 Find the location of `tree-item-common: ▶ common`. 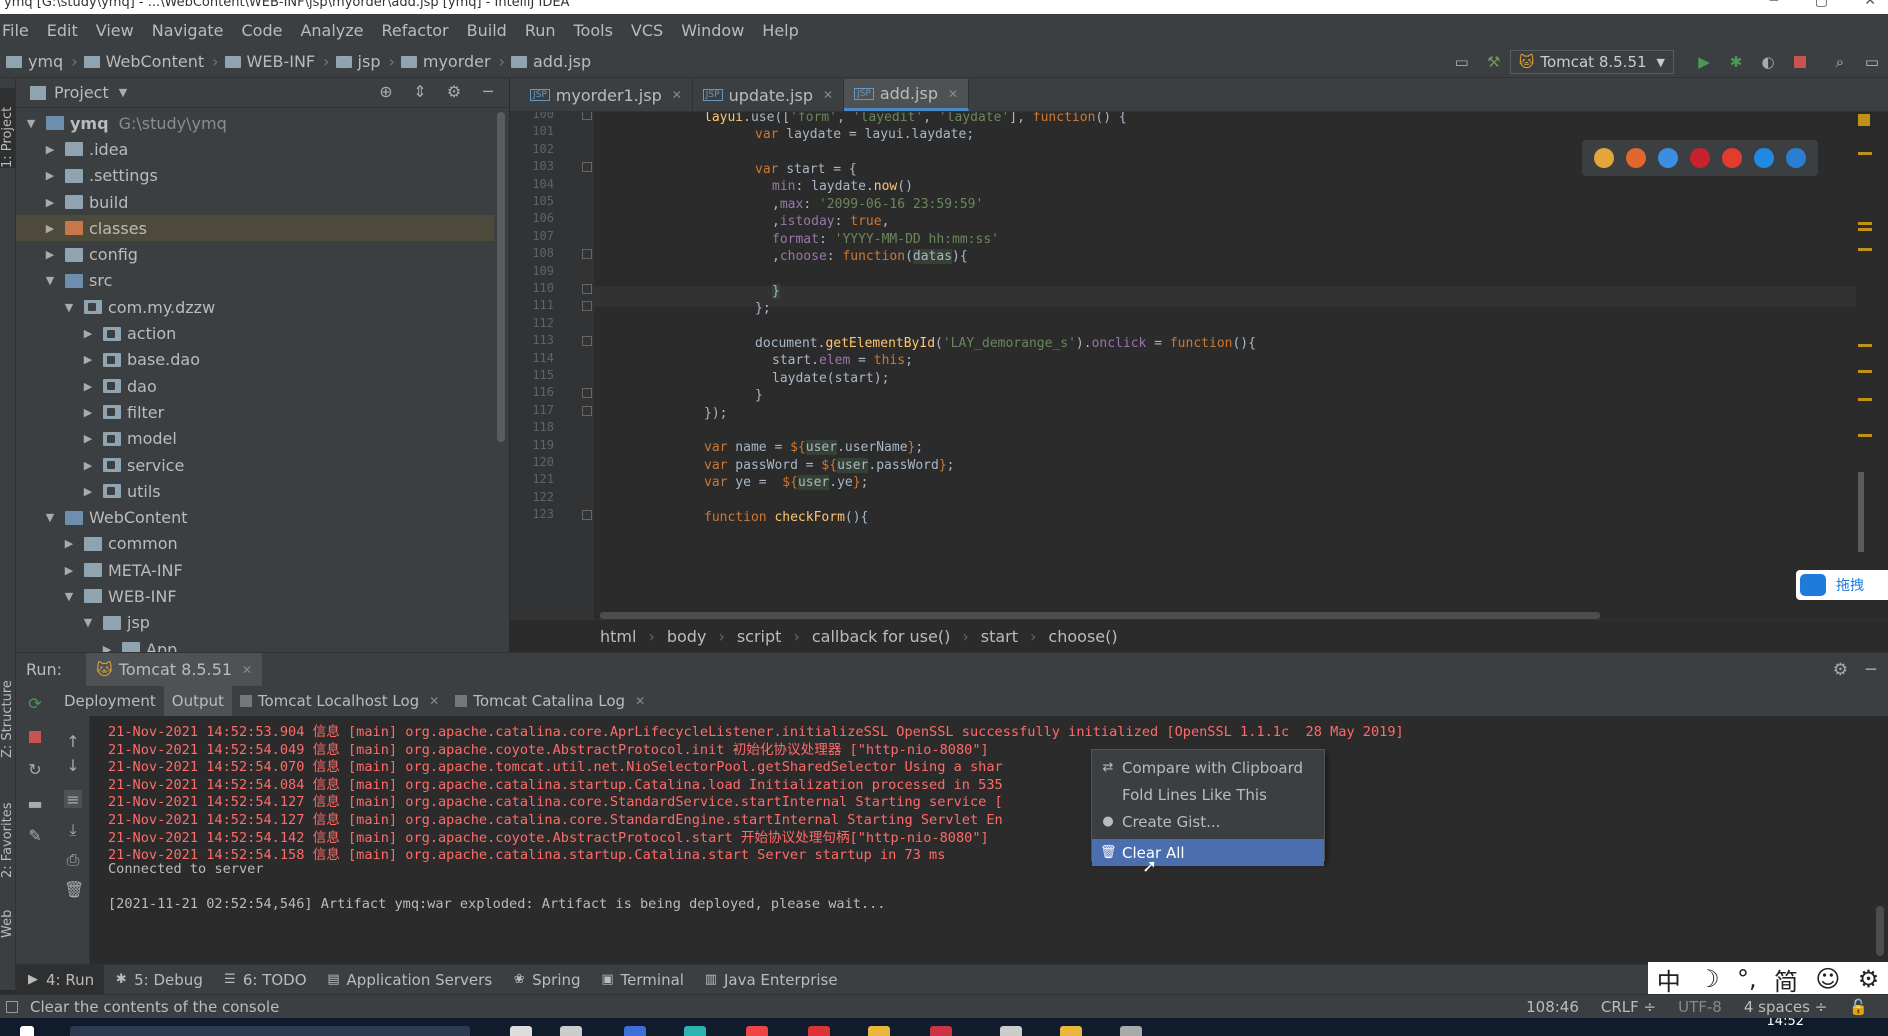

tree-item-common: ▶ common is located at coordinates (255, 544).